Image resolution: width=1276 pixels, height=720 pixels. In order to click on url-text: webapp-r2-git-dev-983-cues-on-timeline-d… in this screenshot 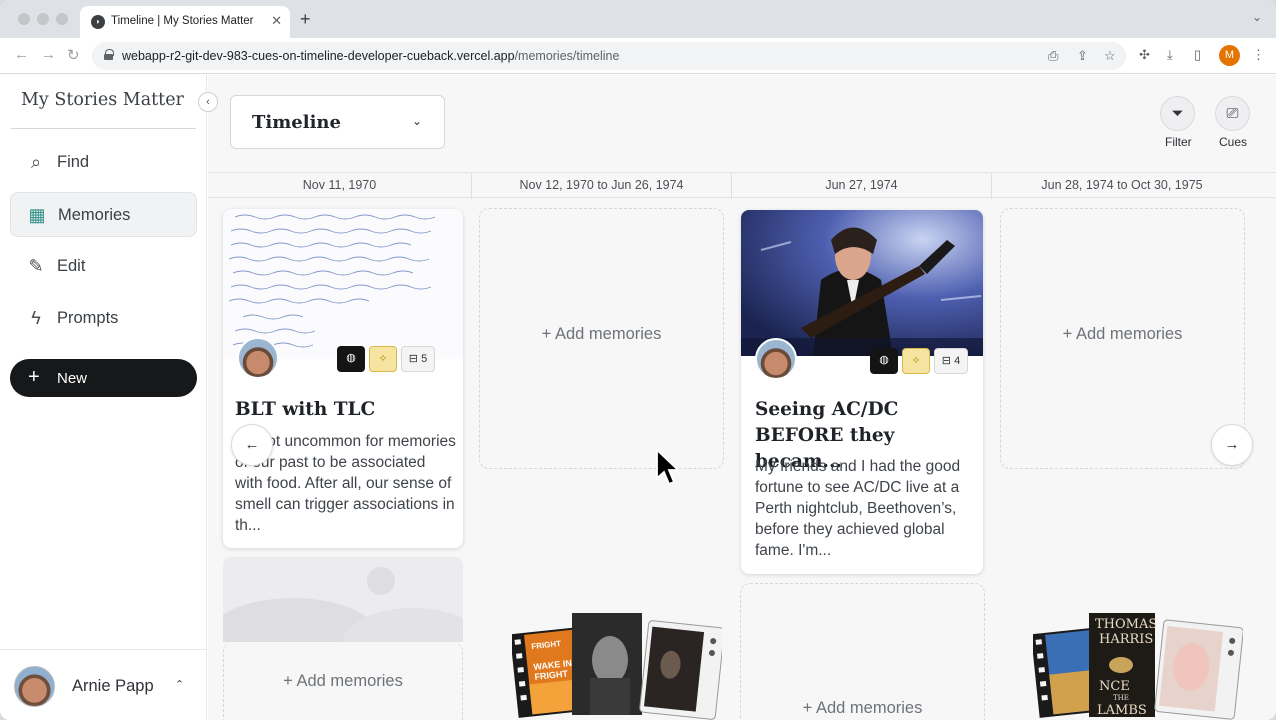, I will do `click(371, 56)`.